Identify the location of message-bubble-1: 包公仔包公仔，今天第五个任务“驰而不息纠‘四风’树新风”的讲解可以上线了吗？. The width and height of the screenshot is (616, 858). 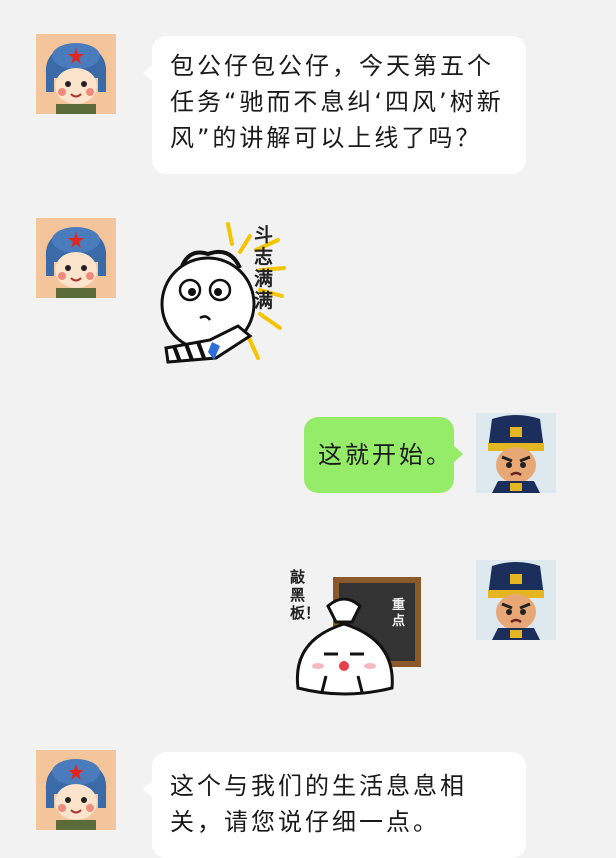
(334, 105).